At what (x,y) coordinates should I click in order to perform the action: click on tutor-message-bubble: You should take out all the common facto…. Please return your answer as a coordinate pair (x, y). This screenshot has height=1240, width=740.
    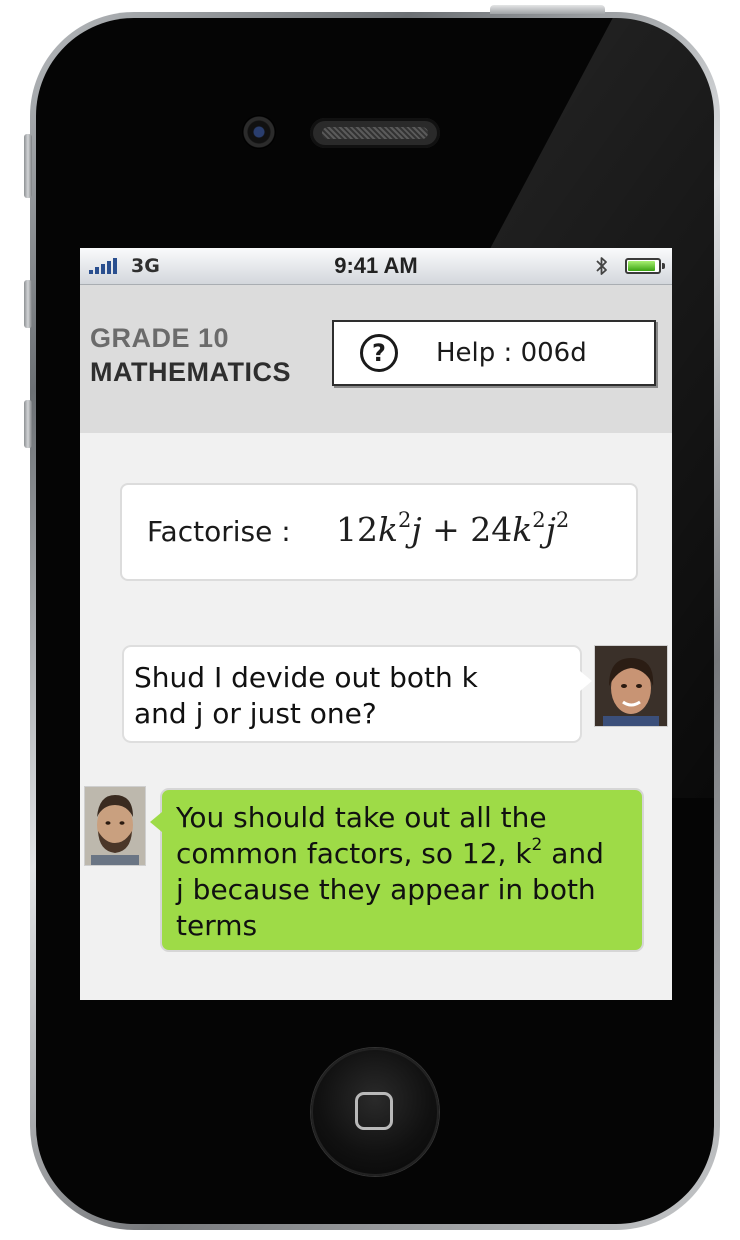
    Looking at the image, I should click on (397, 870).